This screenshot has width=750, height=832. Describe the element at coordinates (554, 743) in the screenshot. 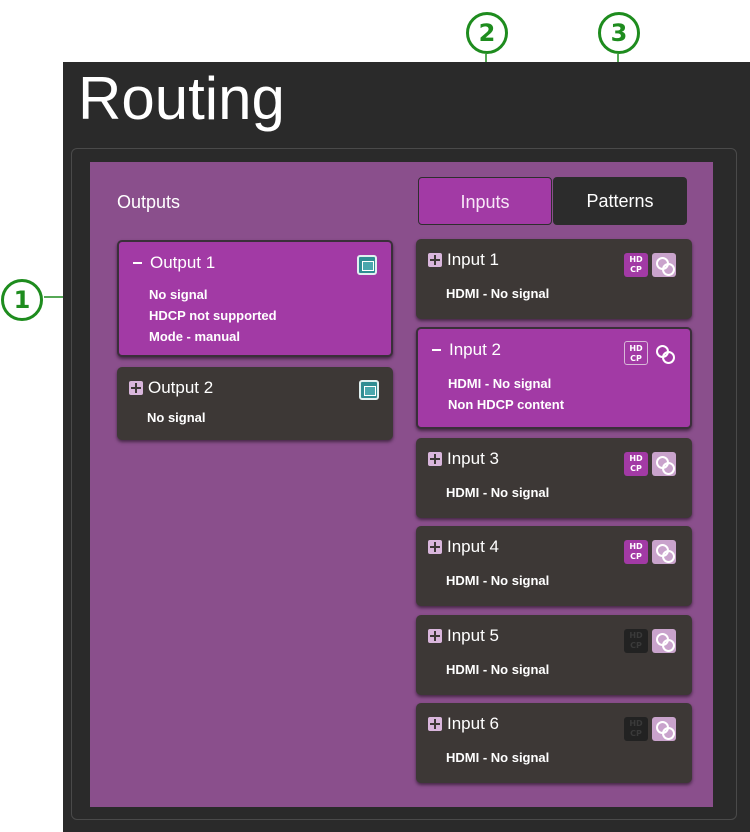

I see `input-card-6: Input 6 HDMI - No signal HD CP` at that location.